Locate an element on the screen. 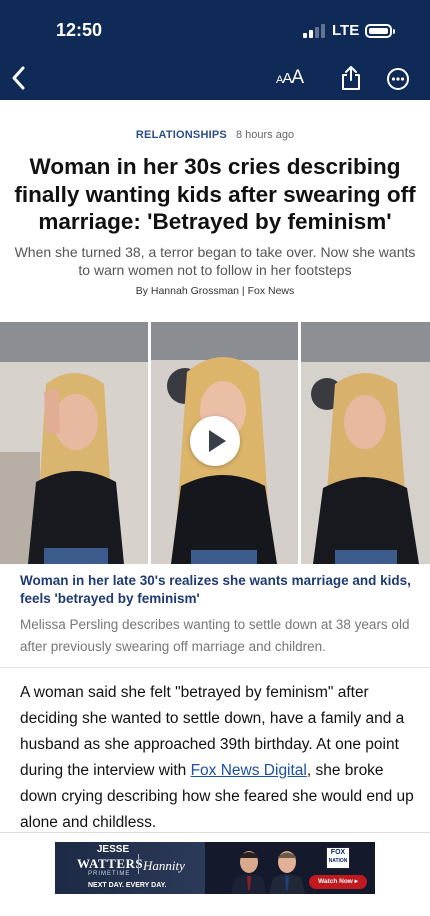 The height and width of the screenshot is (916, 430). status-bar: 12:50 LTE is located at coordinates (215, 29).